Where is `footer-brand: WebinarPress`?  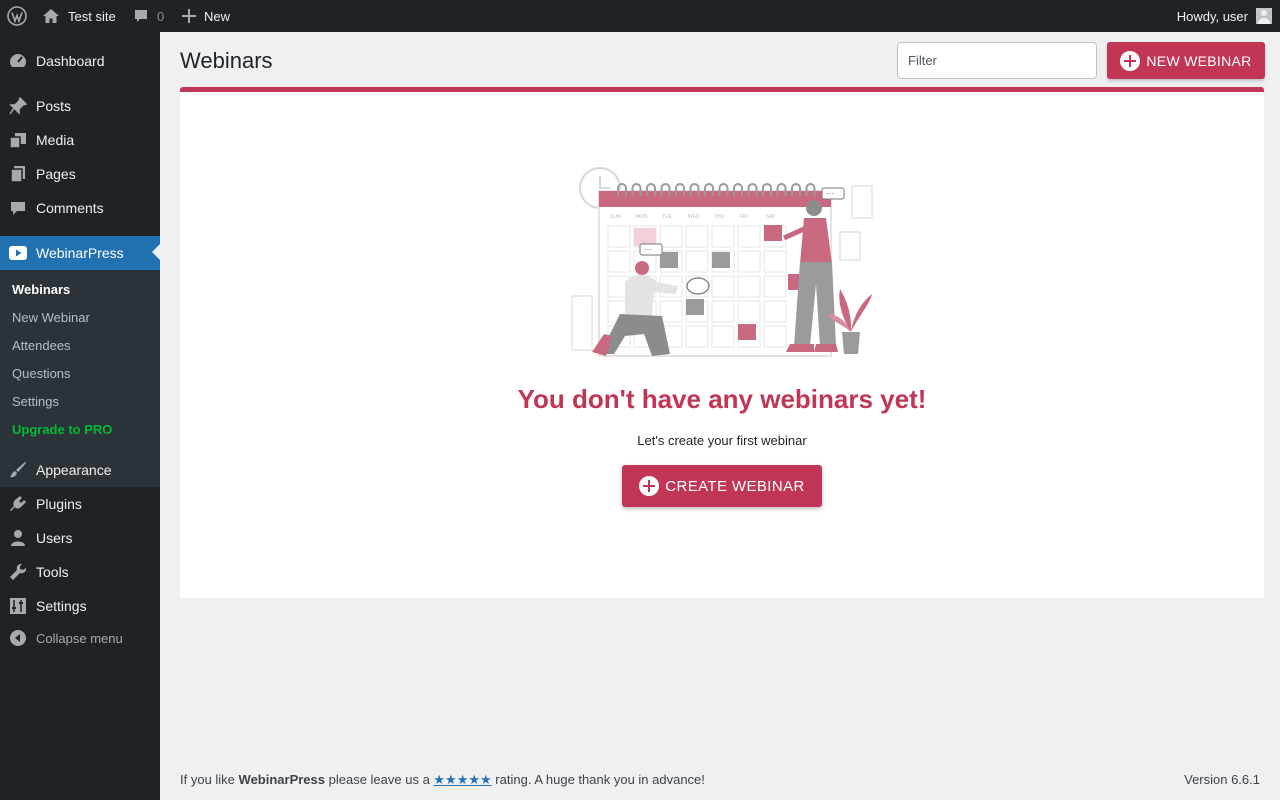 footer-brand: WebinarPress is located at coordinates (281, 779).